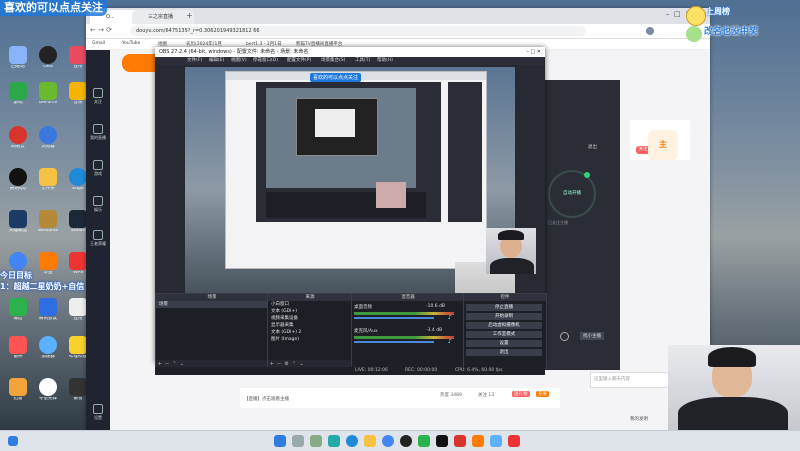 The height and width of the screenshot is (451, 800). What do you see at coordinates (310, 304) in the screenshot?
I see `source-item: 小白窗口` at bounding box center [310, 304].